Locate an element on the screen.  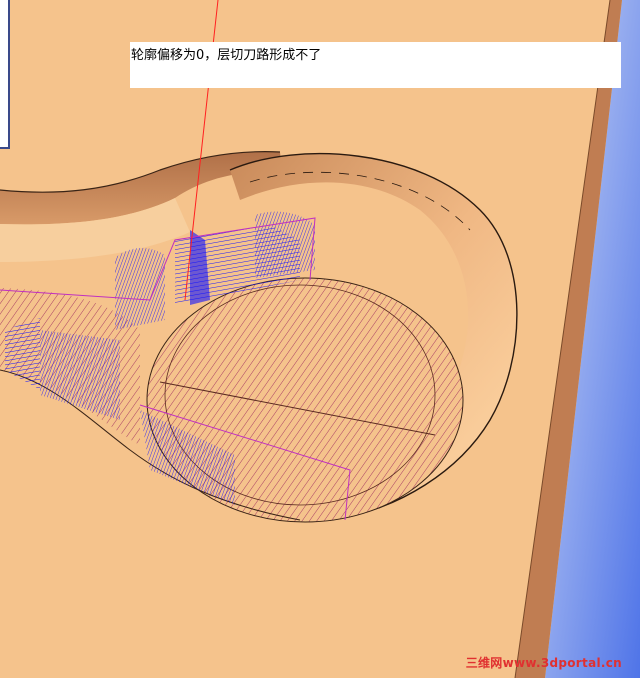
caption-box: 轮廓偏移为0，层切刀路形成不了 is located at coordinates (375, 65).